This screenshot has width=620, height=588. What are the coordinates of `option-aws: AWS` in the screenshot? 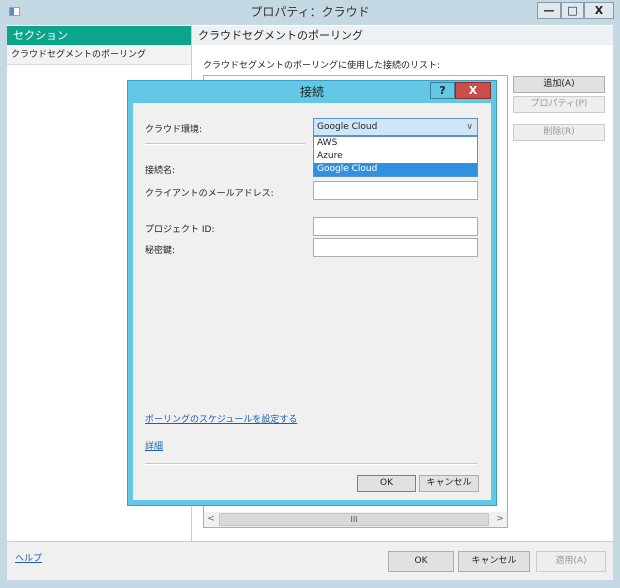 It's located at (395, 143).